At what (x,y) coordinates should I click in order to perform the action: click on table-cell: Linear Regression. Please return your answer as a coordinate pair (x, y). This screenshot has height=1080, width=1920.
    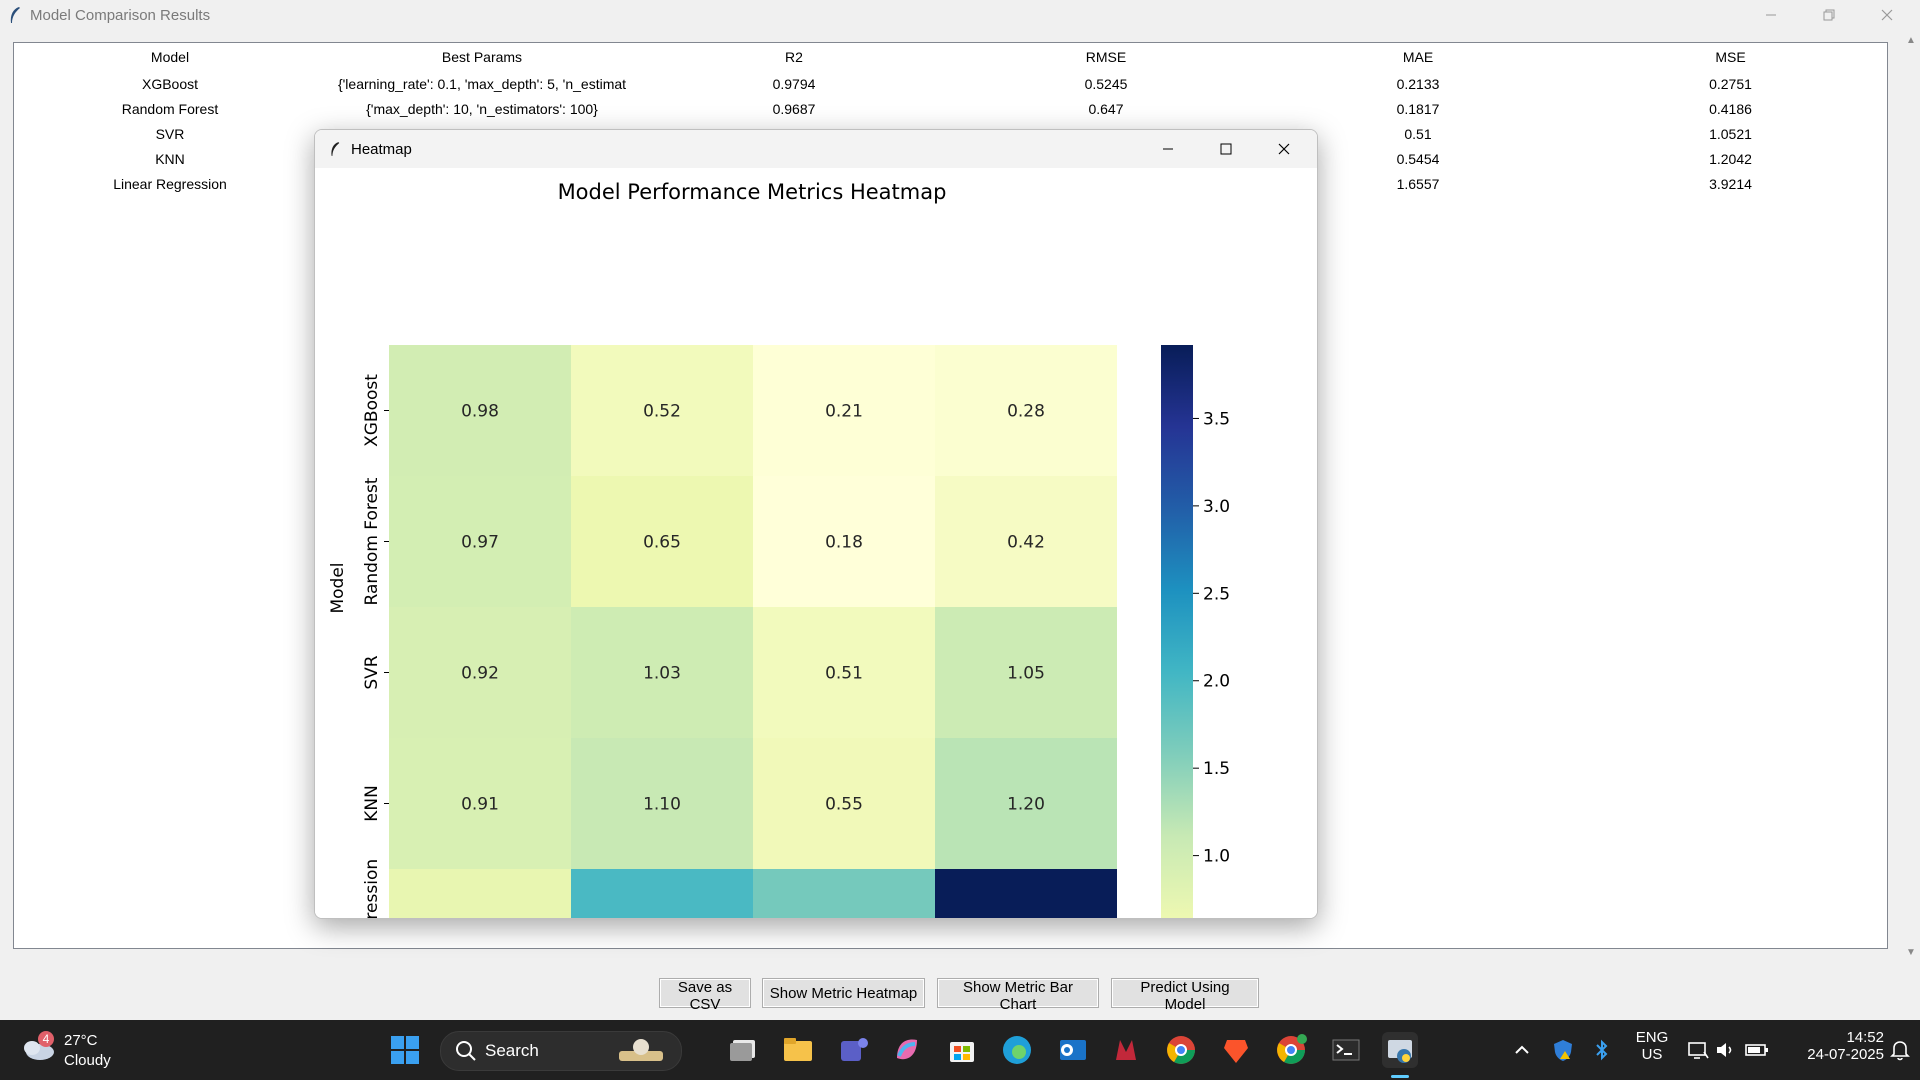
    Looking at the image, I should click on (170, 184).